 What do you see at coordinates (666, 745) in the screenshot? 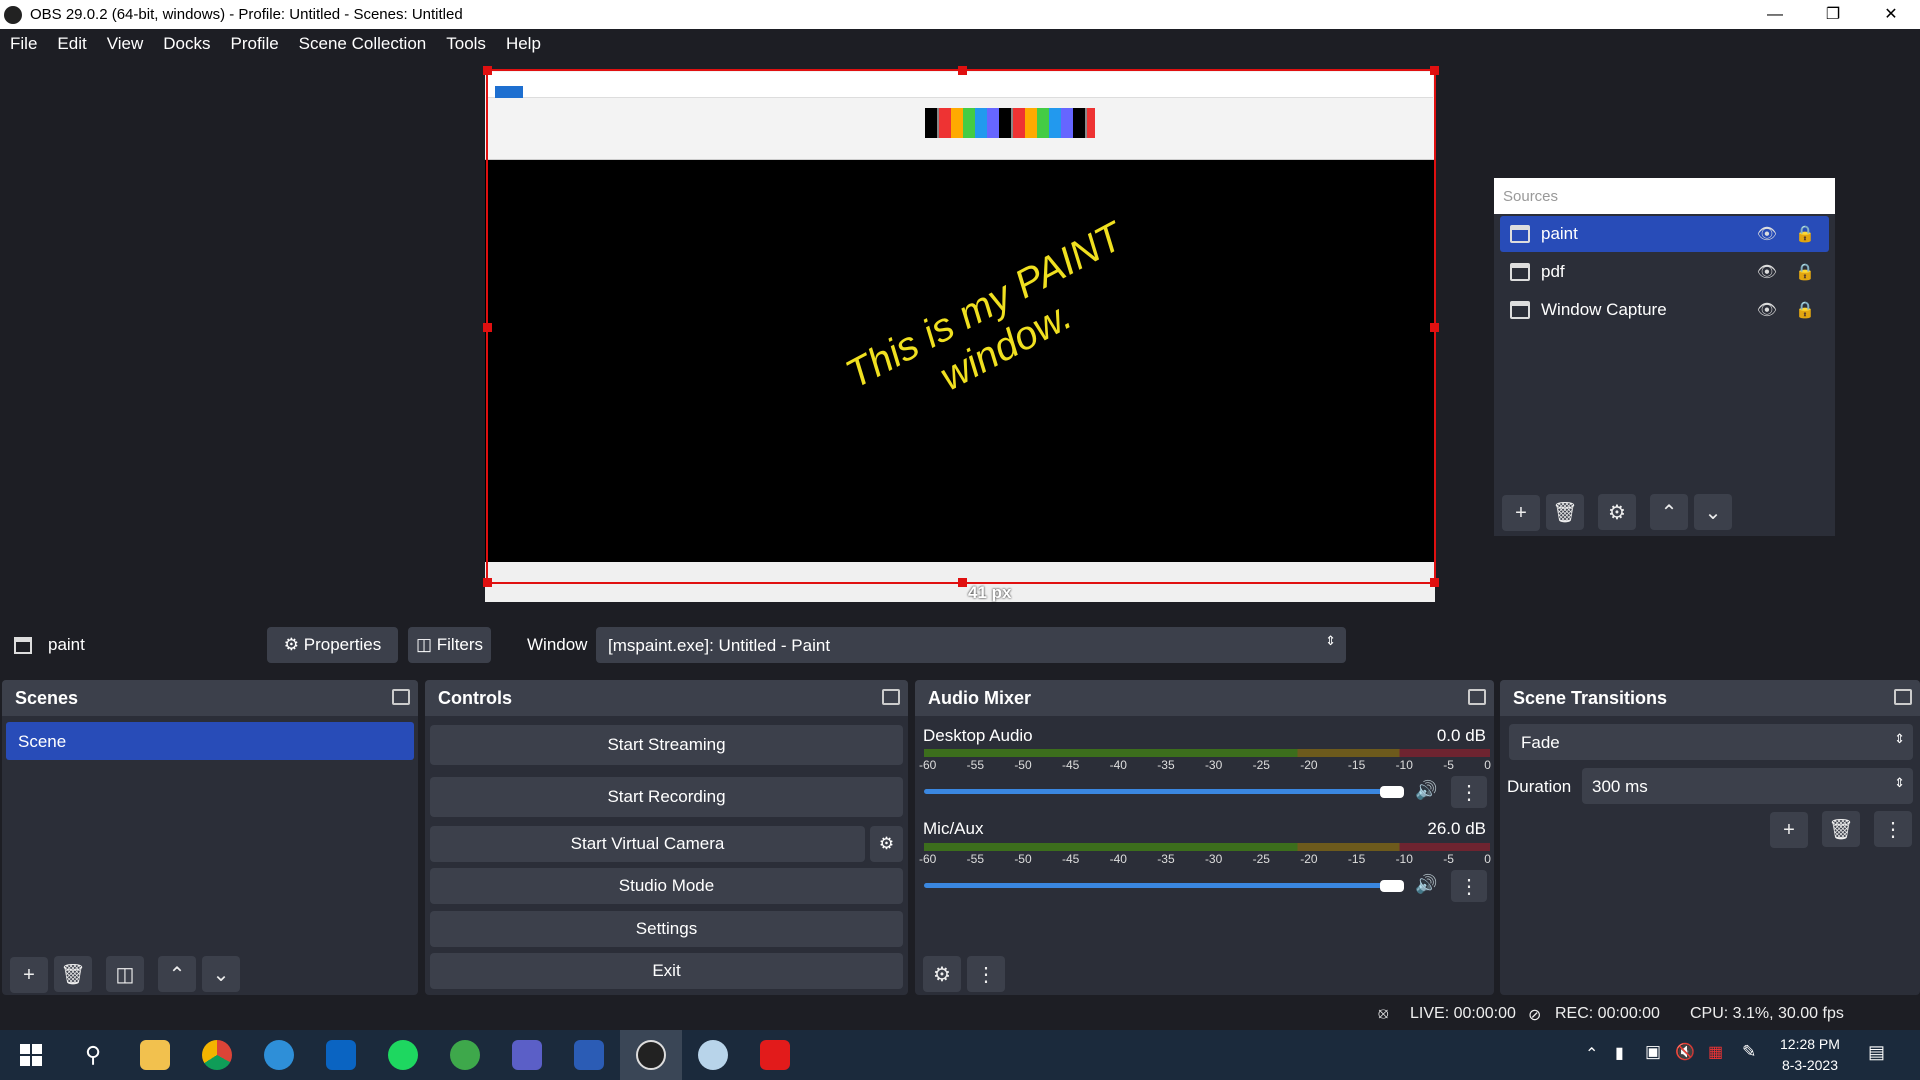
I see `start-streaming-button: Start Streaming` at bounding box center [666, 745].